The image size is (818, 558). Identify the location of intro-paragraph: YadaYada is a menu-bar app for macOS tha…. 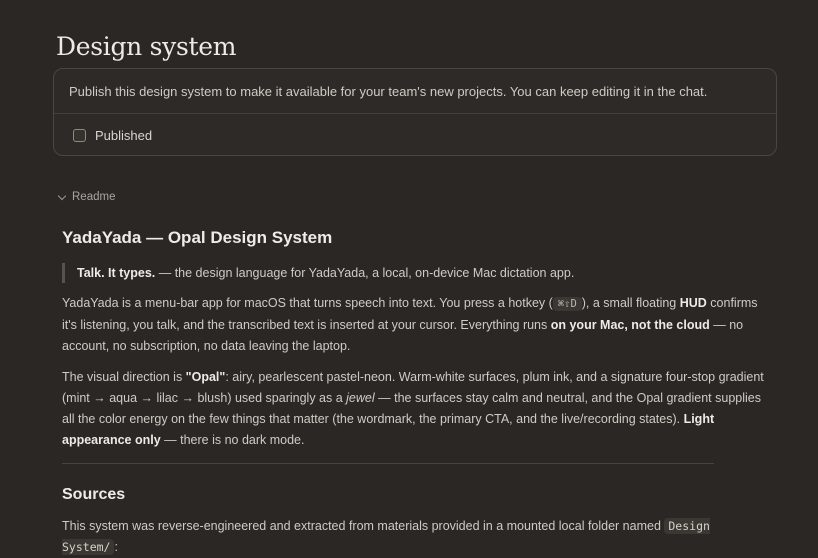
(417, 325).